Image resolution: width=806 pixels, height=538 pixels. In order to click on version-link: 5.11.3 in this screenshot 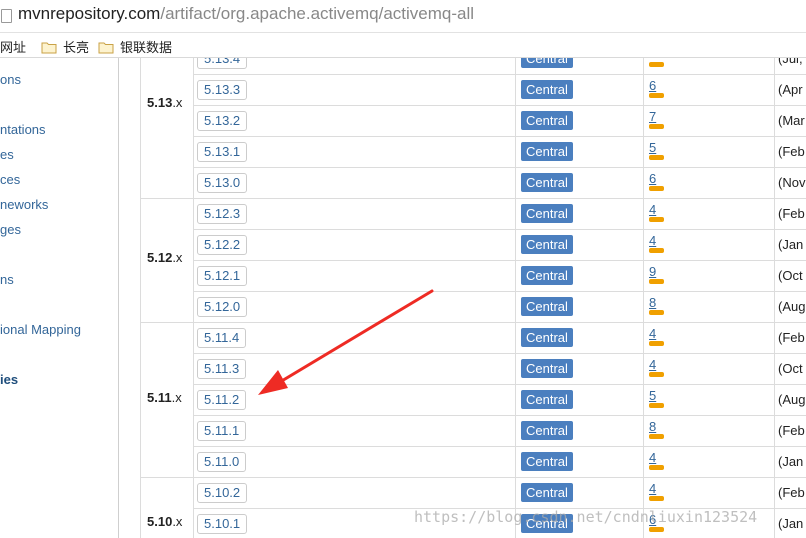, I will do `click(222, 369)`.